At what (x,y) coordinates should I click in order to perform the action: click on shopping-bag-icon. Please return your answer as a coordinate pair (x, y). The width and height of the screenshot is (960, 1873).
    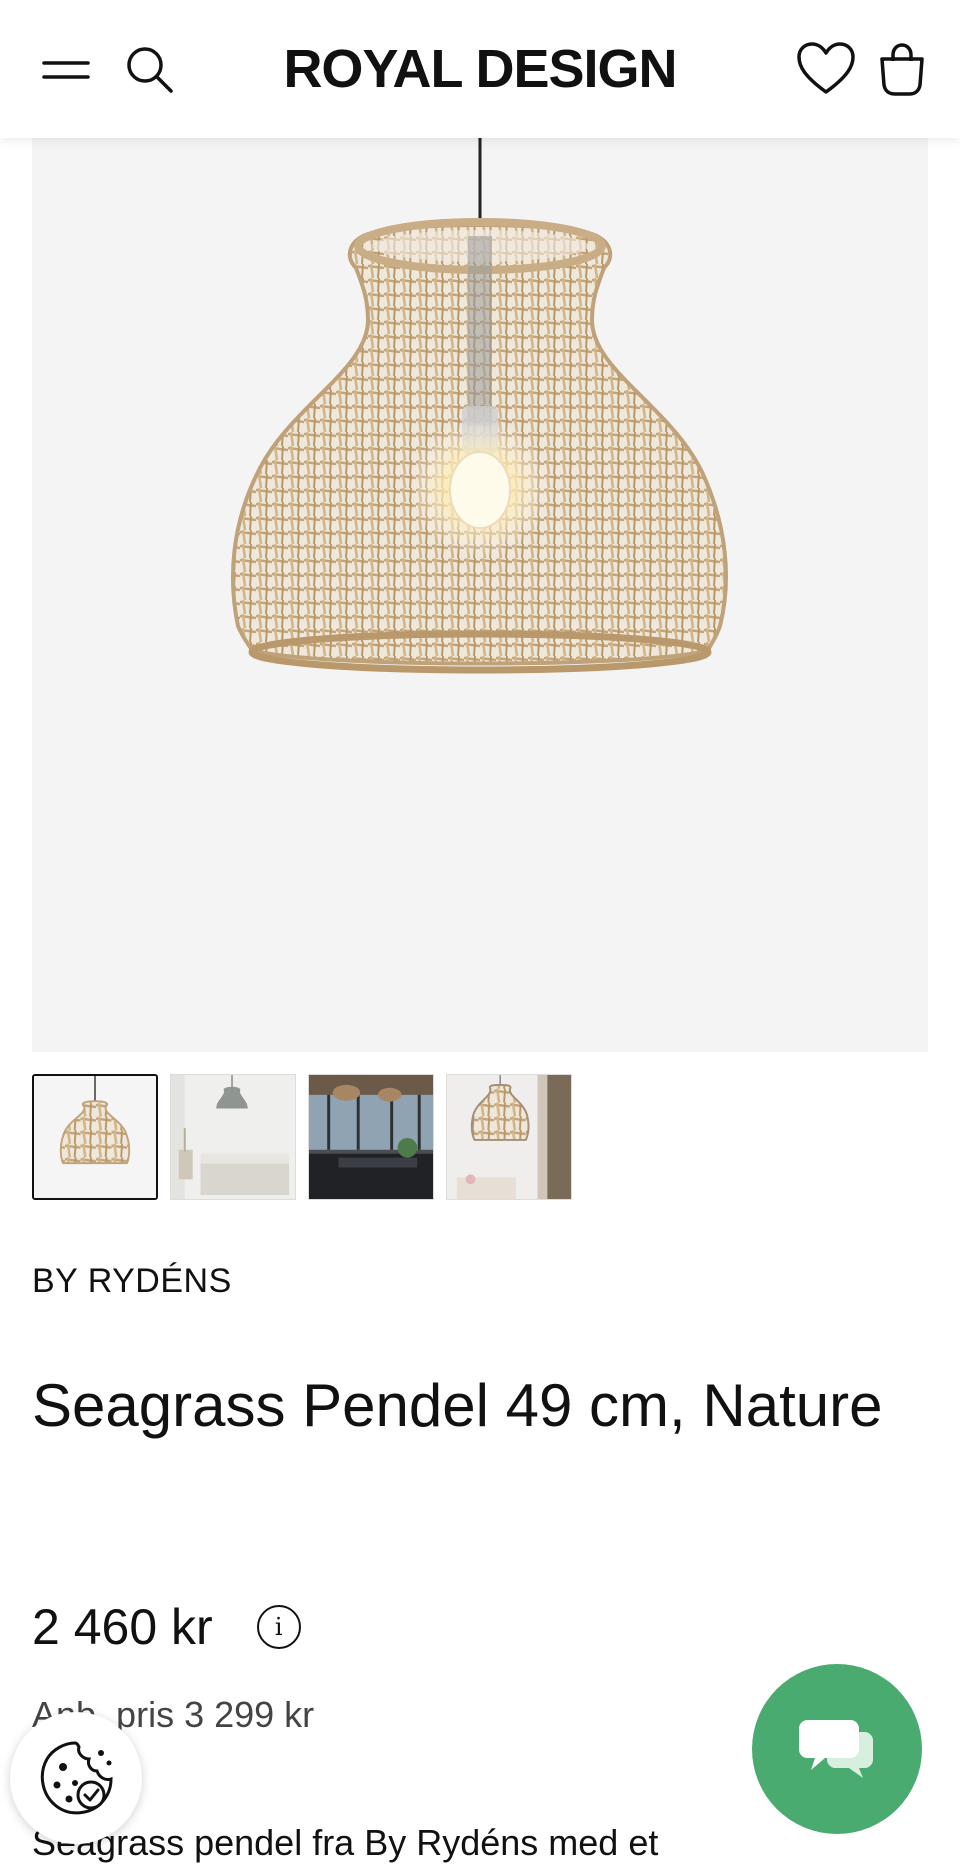
    Looking at the image, I should click on (902, 69).